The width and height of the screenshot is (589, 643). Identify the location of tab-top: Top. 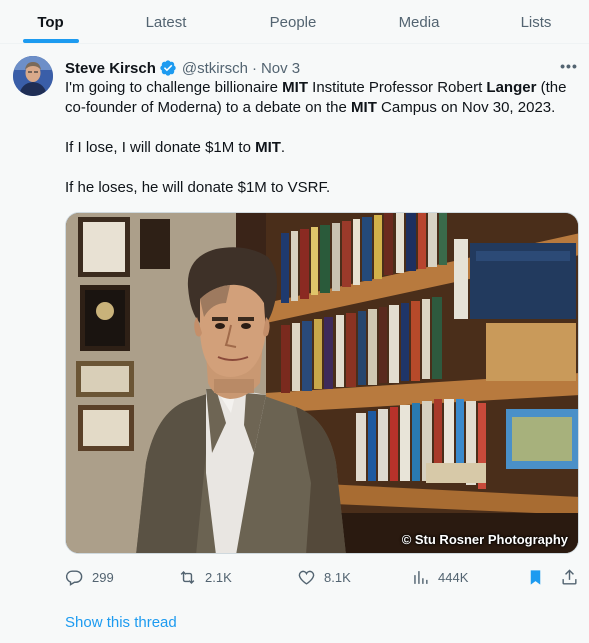
(50, 22).